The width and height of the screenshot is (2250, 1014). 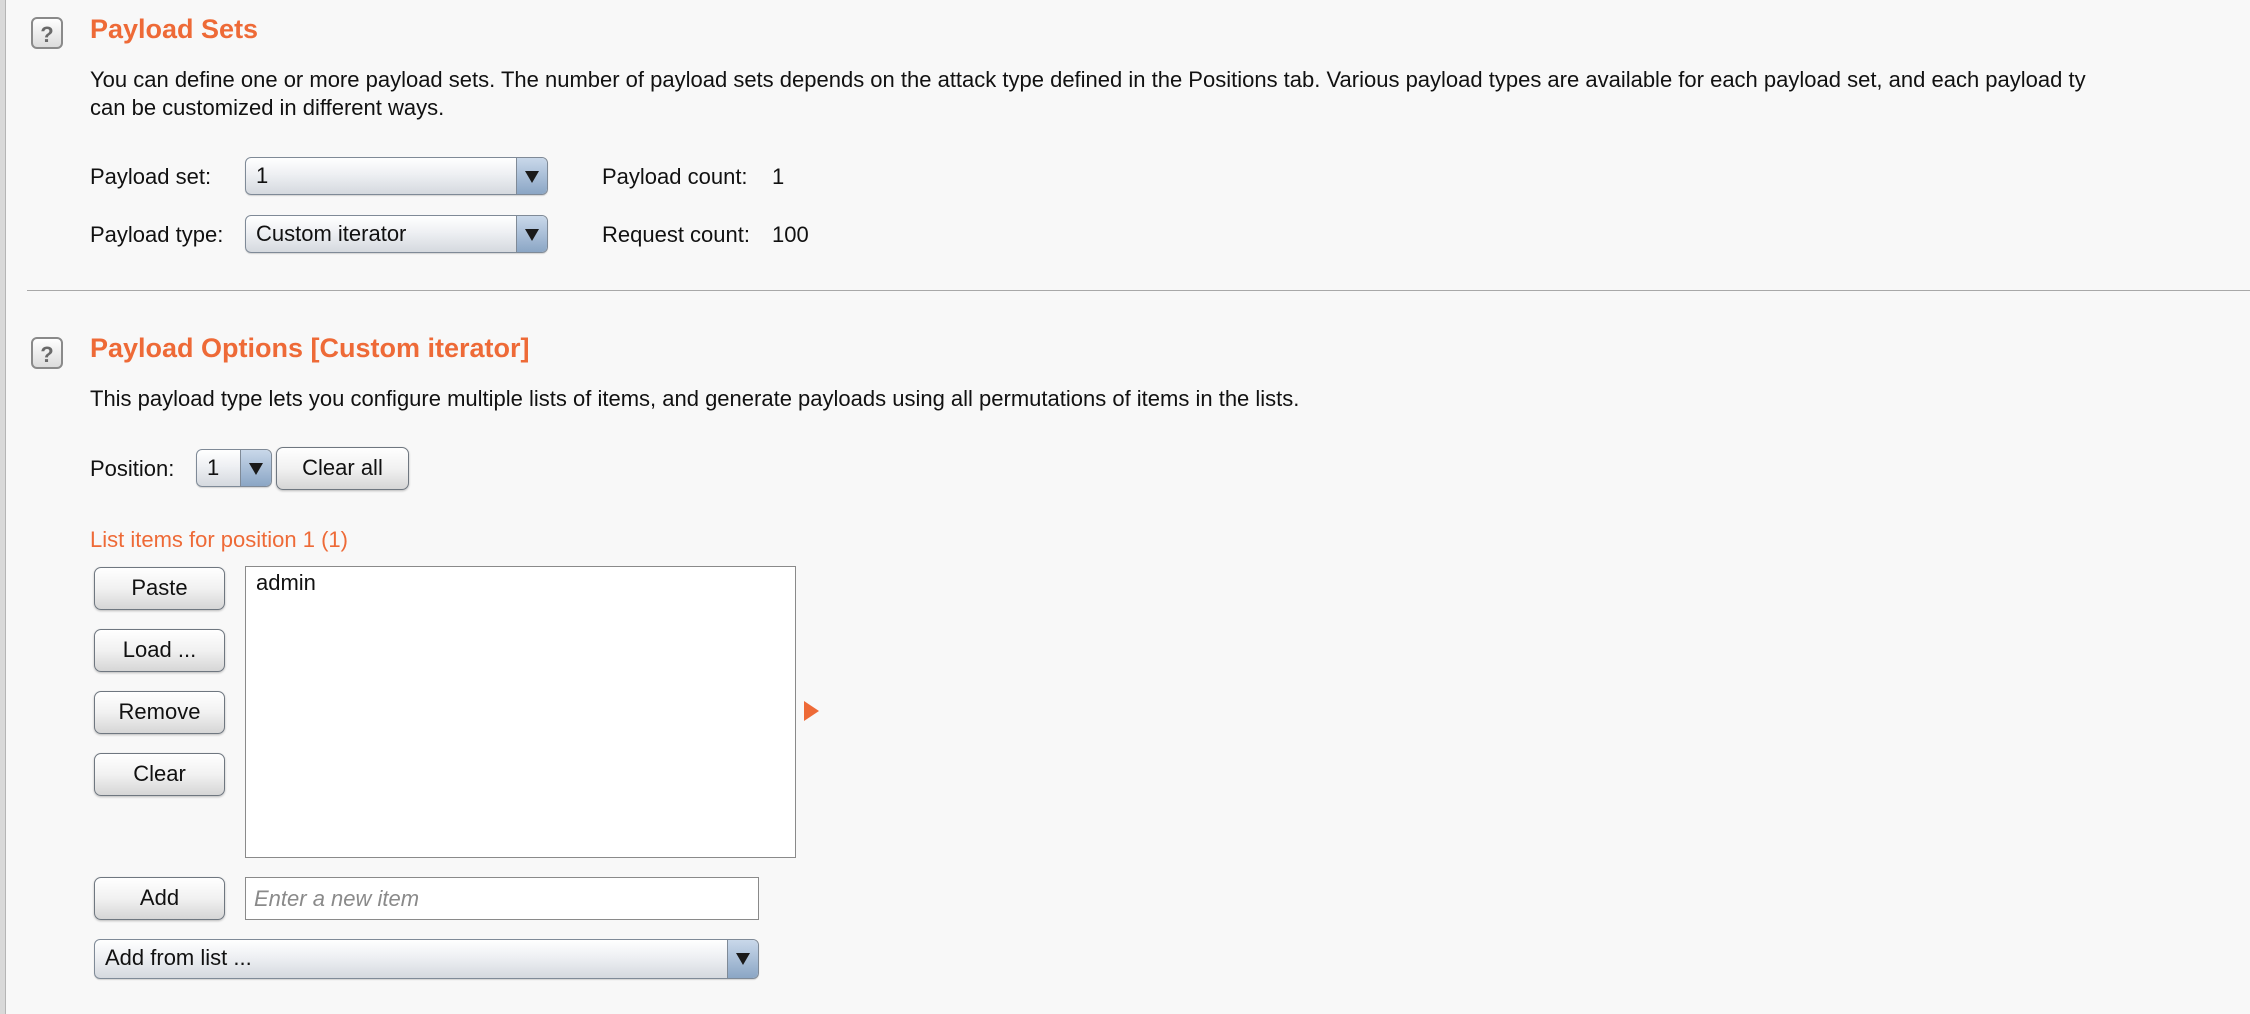 What do you see at coordinates (331, 233) in the screenshot?
I see `payload-type-value: Custom iterator` at bounding box center [331, 233].